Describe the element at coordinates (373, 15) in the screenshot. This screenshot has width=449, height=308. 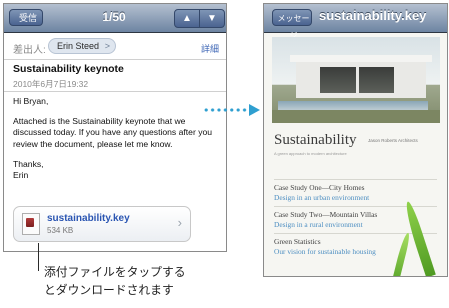
I see `document-title: sustainability.key` at that location.